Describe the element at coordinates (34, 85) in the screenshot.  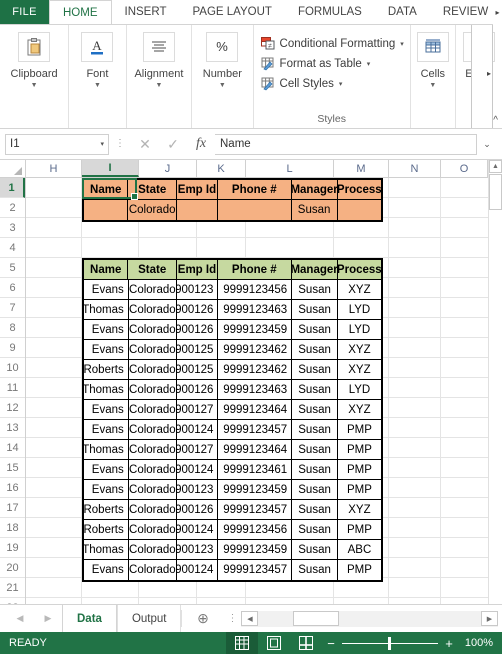
I see `clipboard-caret-icon: ▼` at that location.